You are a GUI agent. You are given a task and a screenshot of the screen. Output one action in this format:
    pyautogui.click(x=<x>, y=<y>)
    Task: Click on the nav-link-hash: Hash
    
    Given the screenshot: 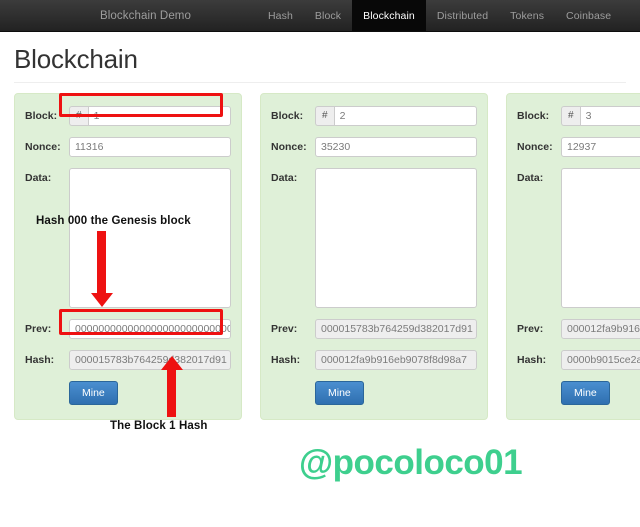 What is the action you would take?
    pyautogui.click(x=280, y=15)
    